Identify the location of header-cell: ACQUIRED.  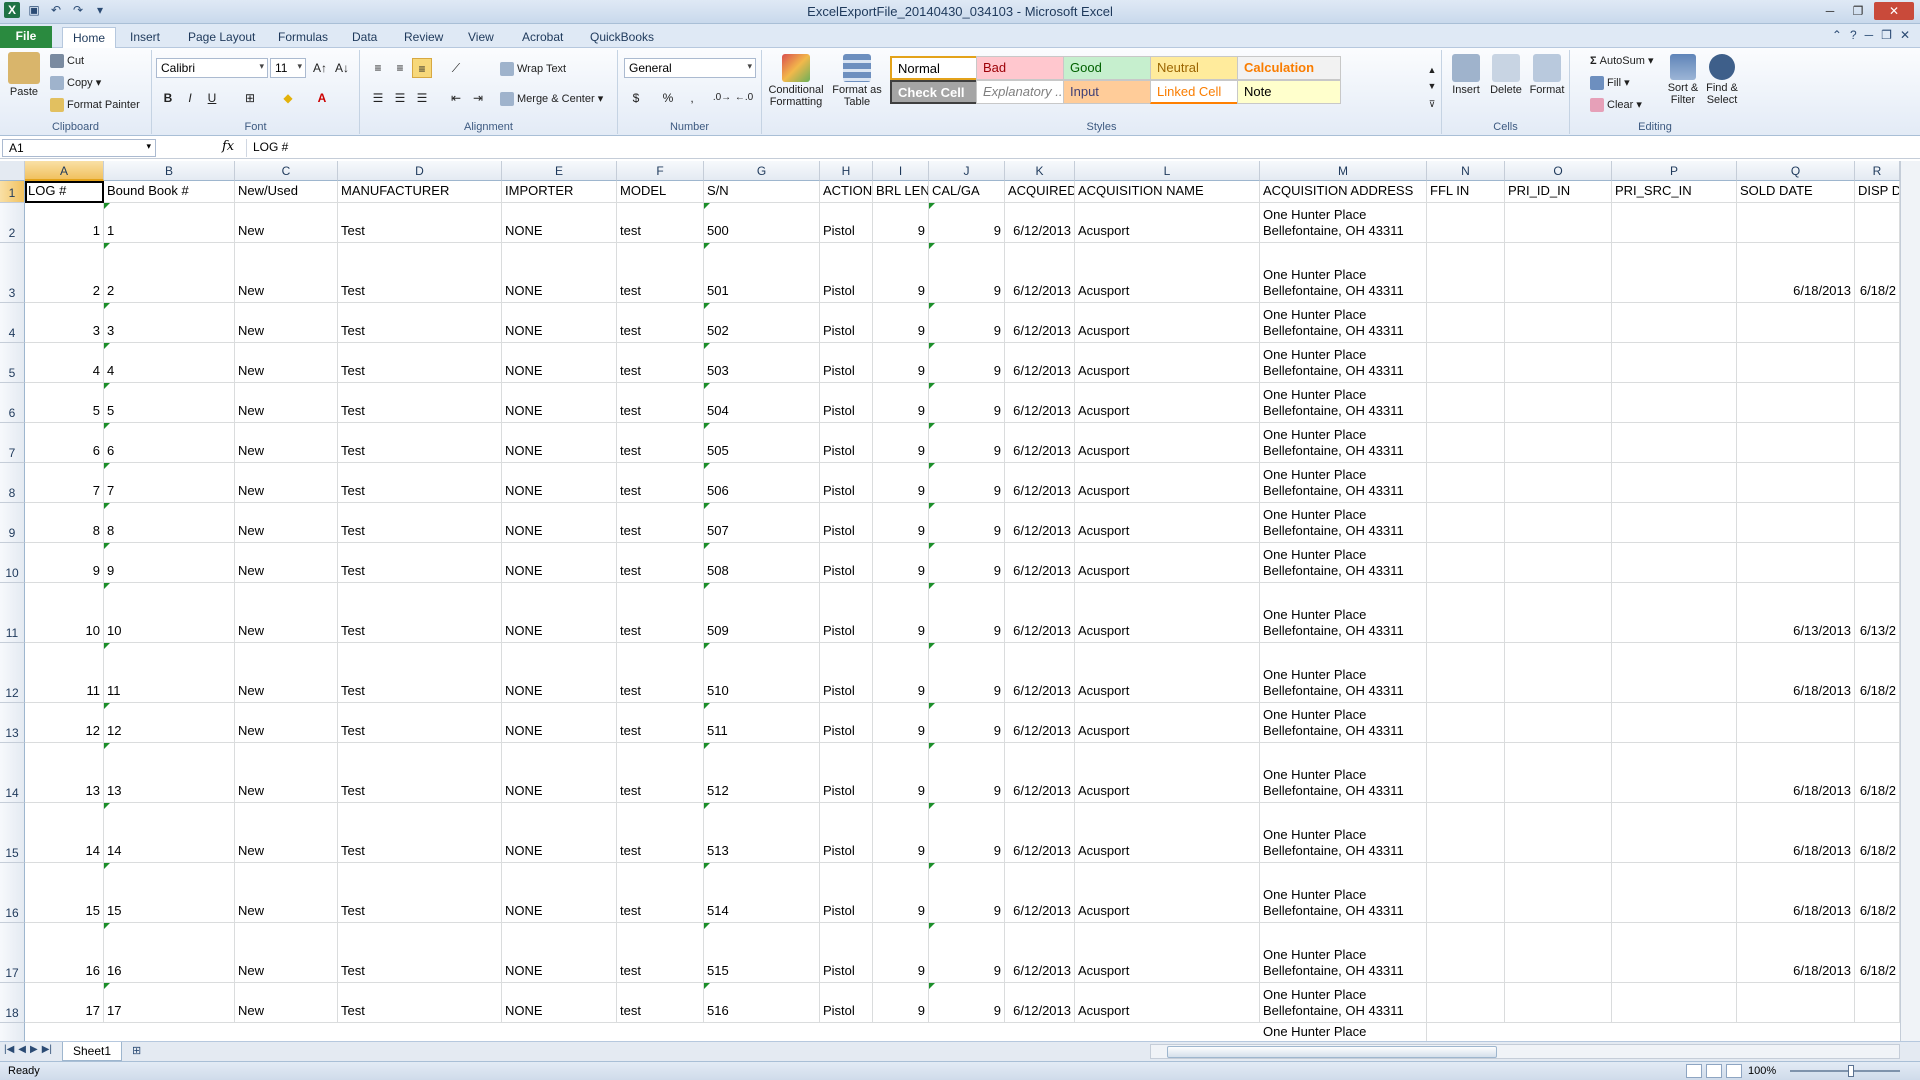
(1040, 192).